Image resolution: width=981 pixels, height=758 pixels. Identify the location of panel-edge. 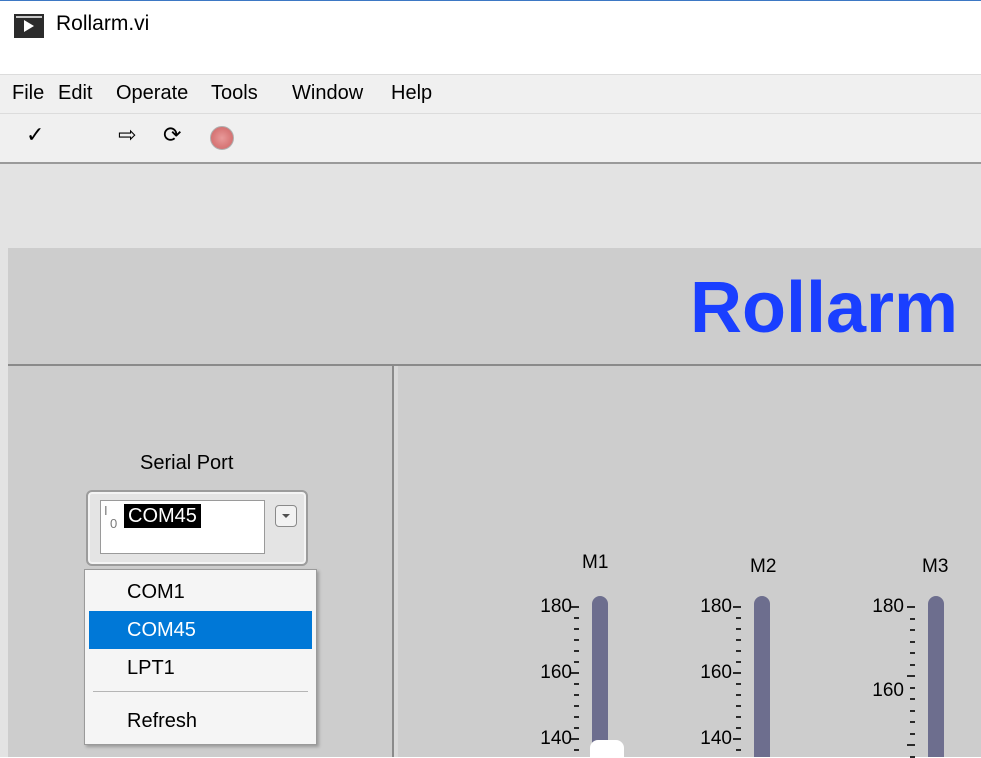
(4, 460).